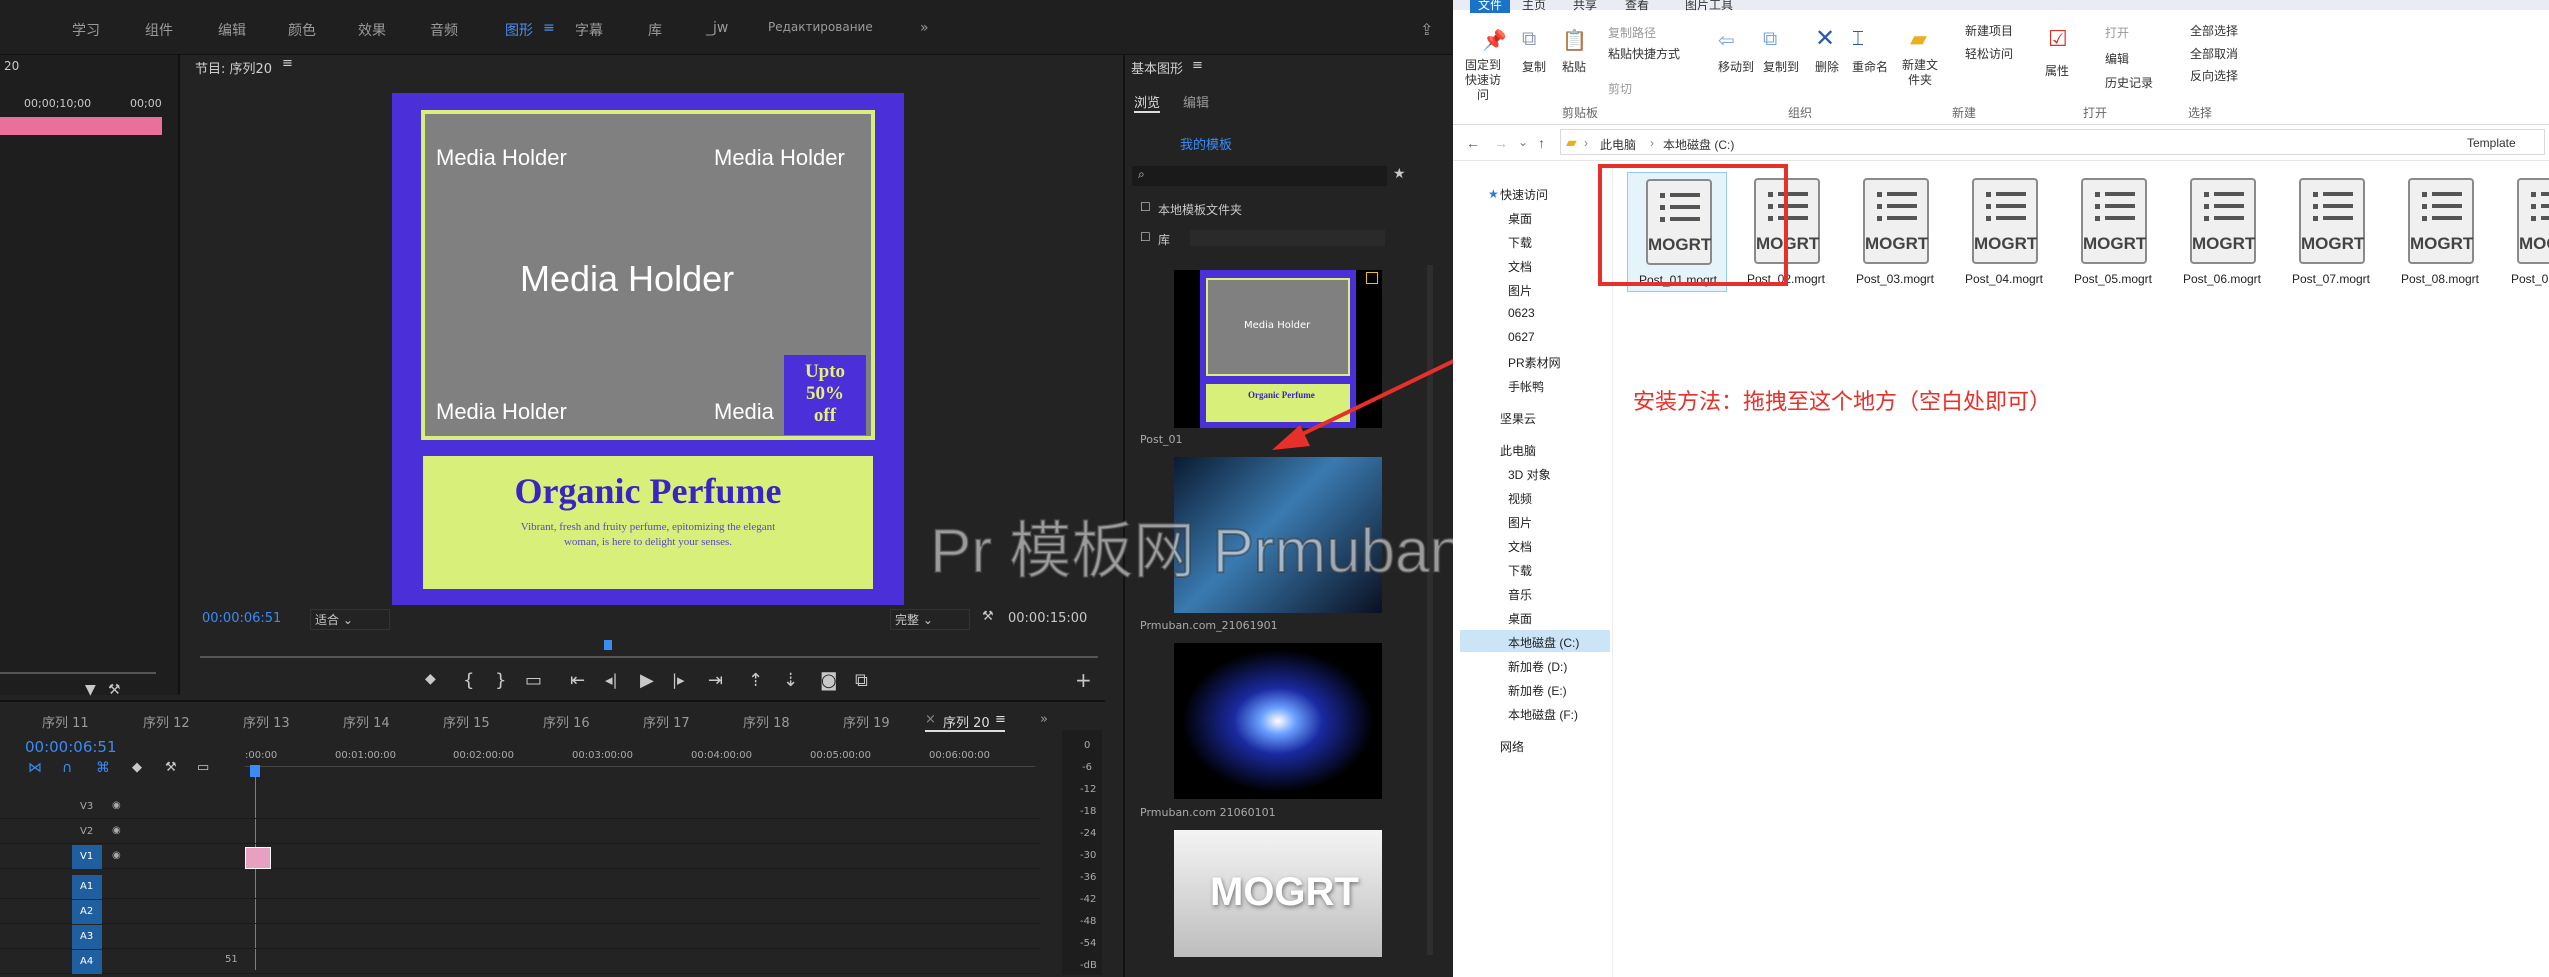 The image size is (2549, 977). Describe the element at coordinates (1259, 176) in the screenshot. I see `eg-search-input` at that location.